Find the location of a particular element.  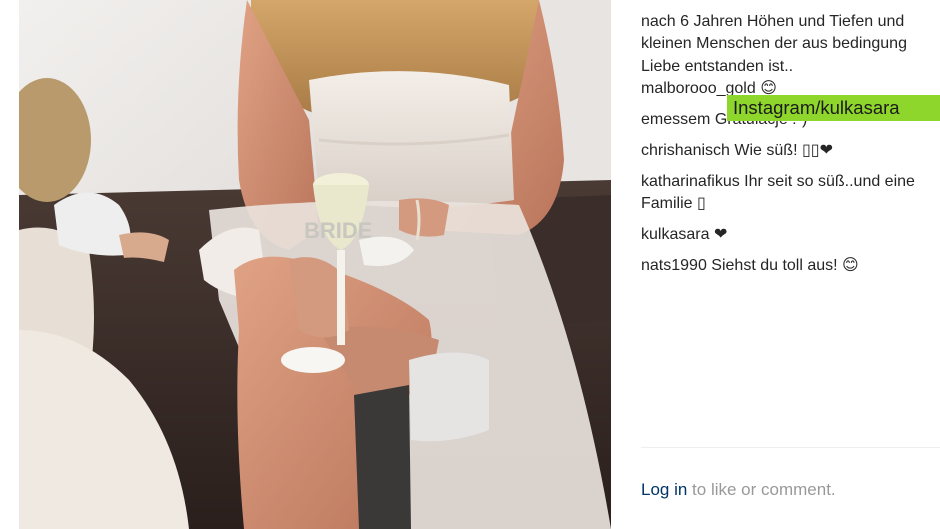

comment-text: Wie süß! ▯▯❤ is located at coordinates (783, 150).